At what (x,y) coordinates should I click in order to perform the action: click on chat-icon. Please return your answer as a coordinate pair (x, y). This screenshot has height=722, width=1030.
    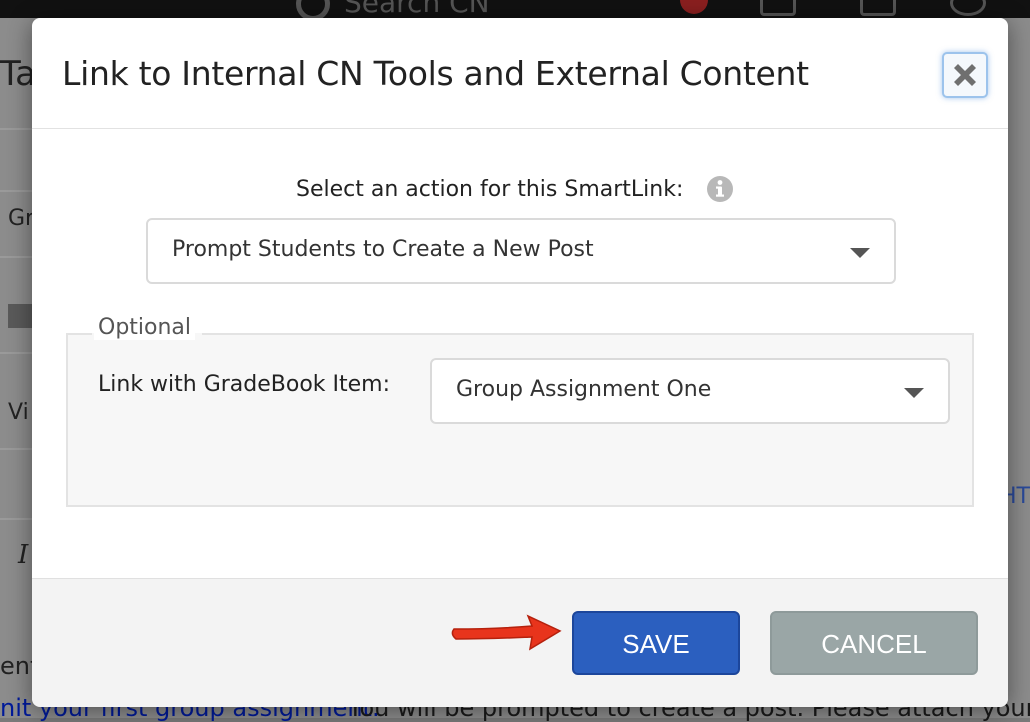
    Looking at the image, I should click on (968, 8).